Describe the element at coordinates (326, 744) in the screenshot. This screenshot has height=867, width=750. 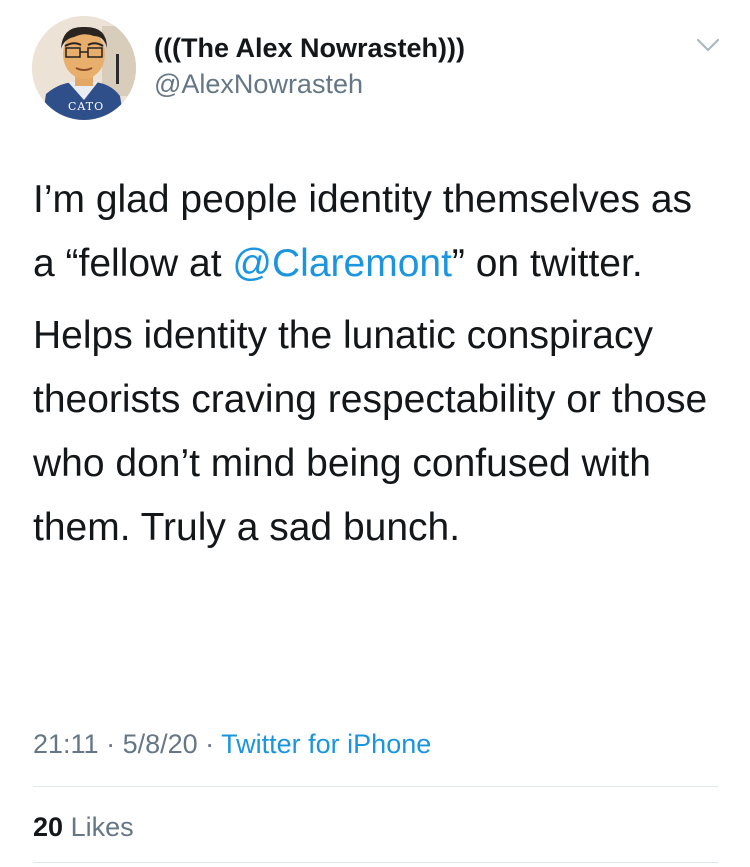
I see `tweet-source-link: Twitter for iPhone` at that location.